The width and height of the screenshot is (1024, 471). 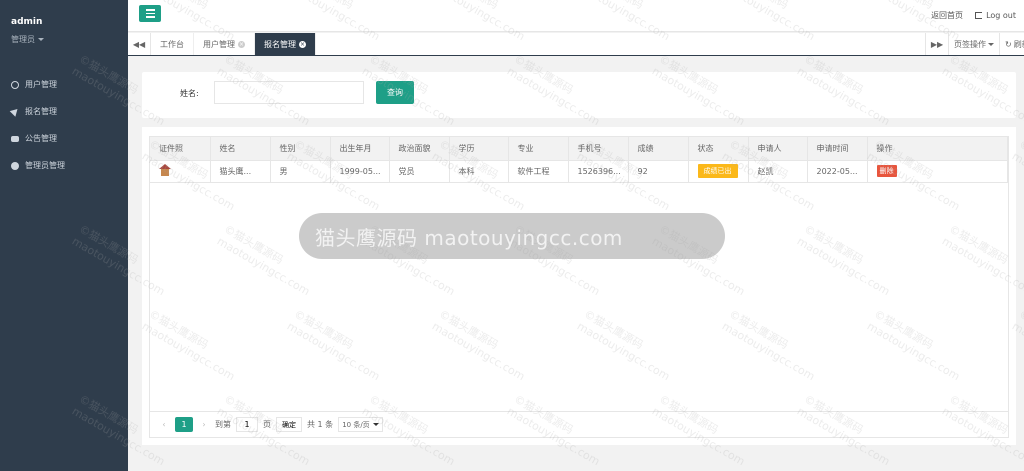 What do you see at coordinates (27, 22) in the screenshot?
I see `username: admin` at bounding box center [27, 22].